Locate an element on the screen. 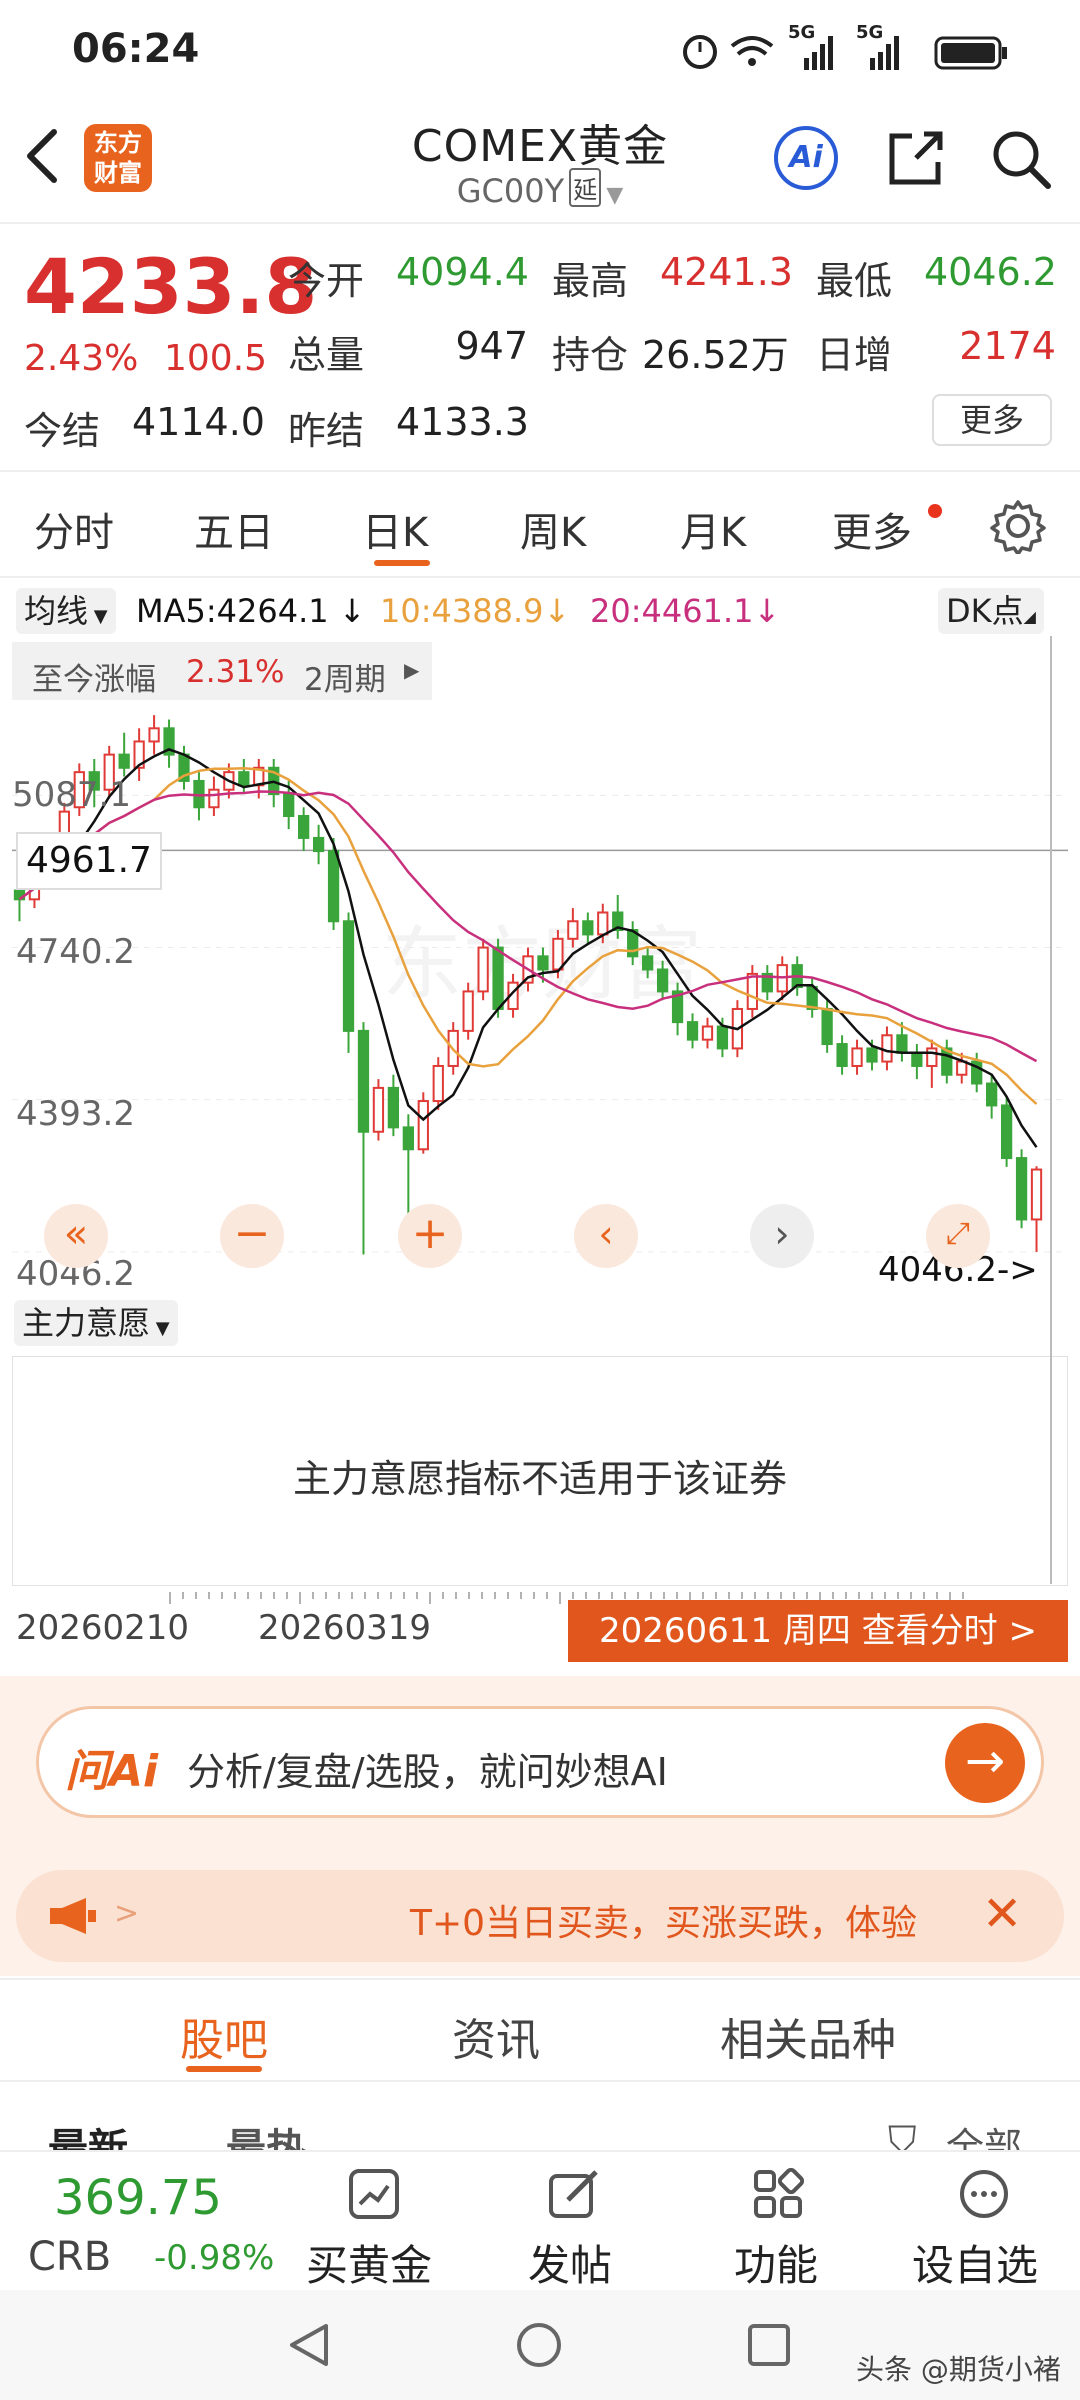  tab-more: 更多 is located at coordinates (872, 529).